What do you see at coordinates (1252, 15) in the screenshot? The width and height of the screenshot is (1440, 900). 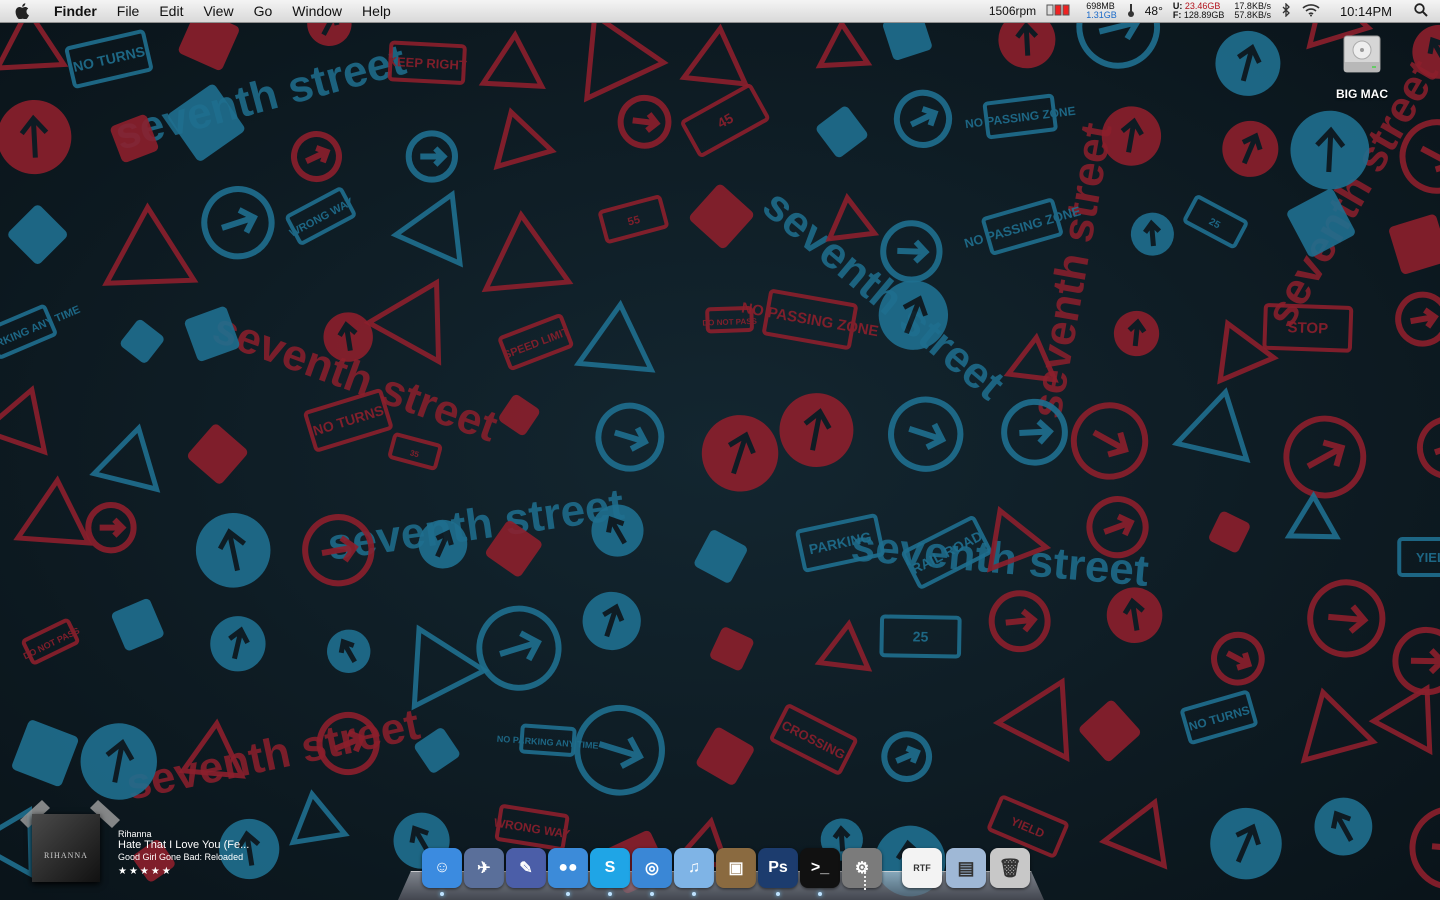 I see `net-down: 57.8KB/s` at bounding box center [1252, 15].